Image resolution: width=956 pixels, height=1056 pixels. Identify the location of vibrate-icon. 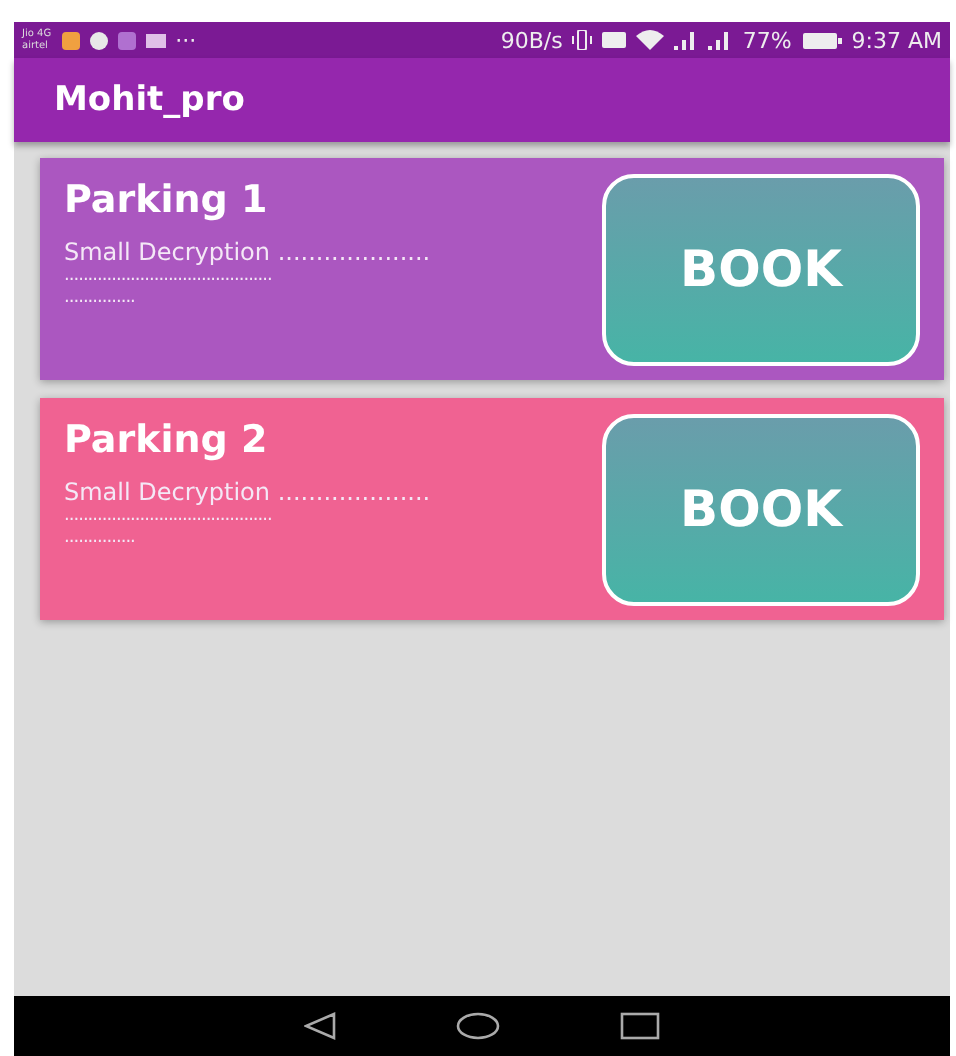
(582, 40).